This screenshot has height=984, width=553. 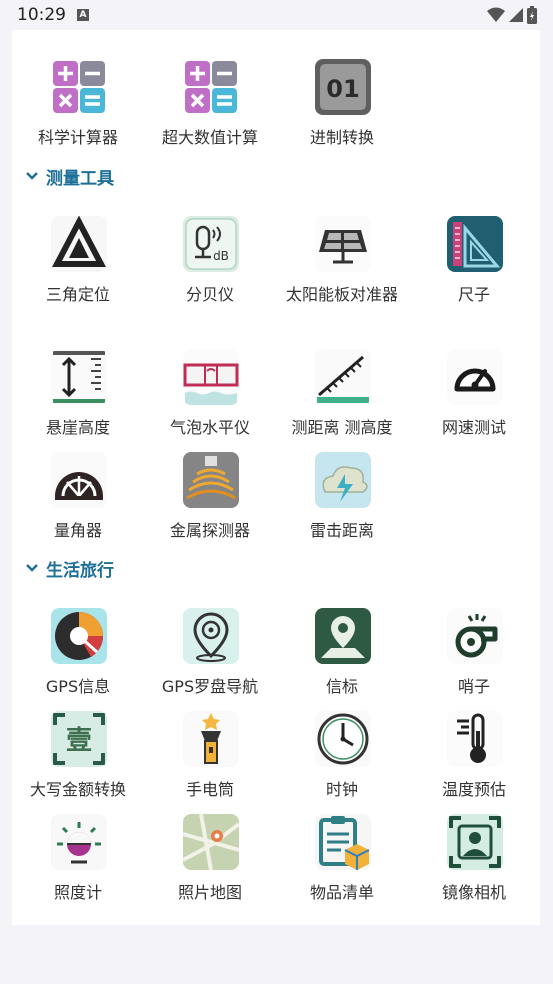 What do you see at coordinates (532, 15) in the screenshot?
I see `battery-icon` at bounding box center [532, 15].